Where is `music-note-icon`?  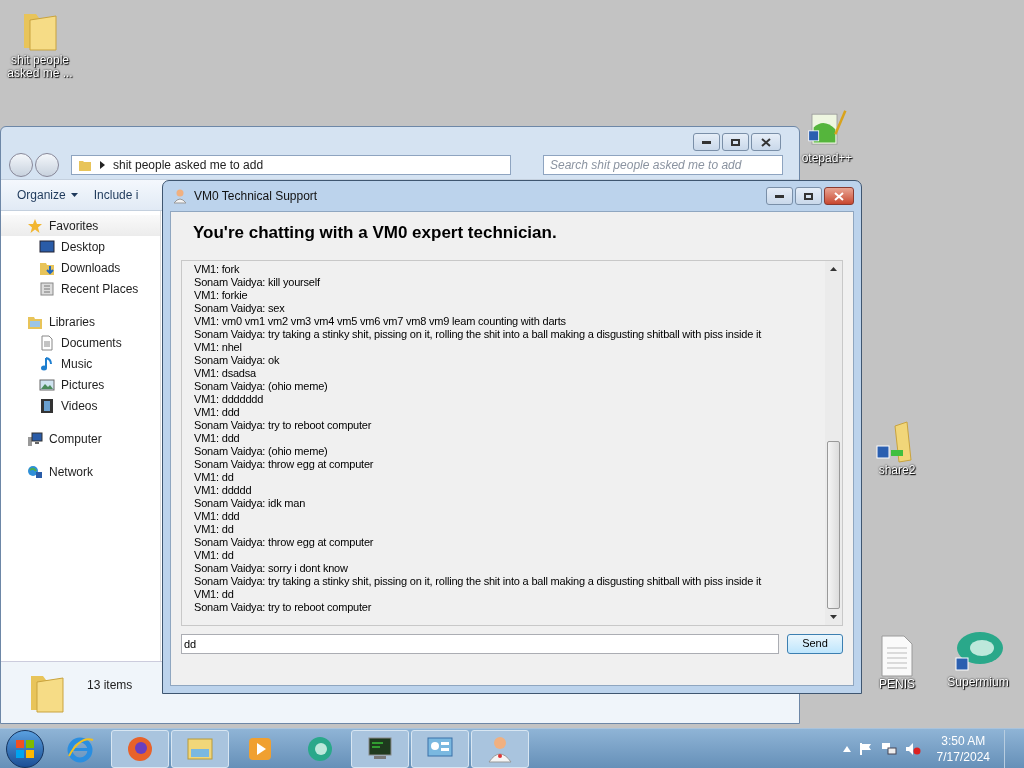 music-note-icon is located at coordinates (47, 363).